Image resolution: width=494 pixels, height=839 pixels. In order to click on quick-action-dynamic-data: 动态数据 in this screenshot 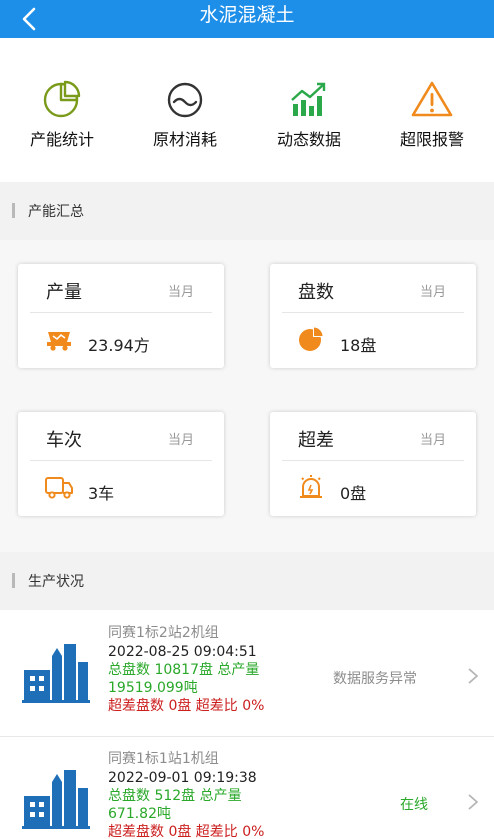, I will do `click(309, 115)`.